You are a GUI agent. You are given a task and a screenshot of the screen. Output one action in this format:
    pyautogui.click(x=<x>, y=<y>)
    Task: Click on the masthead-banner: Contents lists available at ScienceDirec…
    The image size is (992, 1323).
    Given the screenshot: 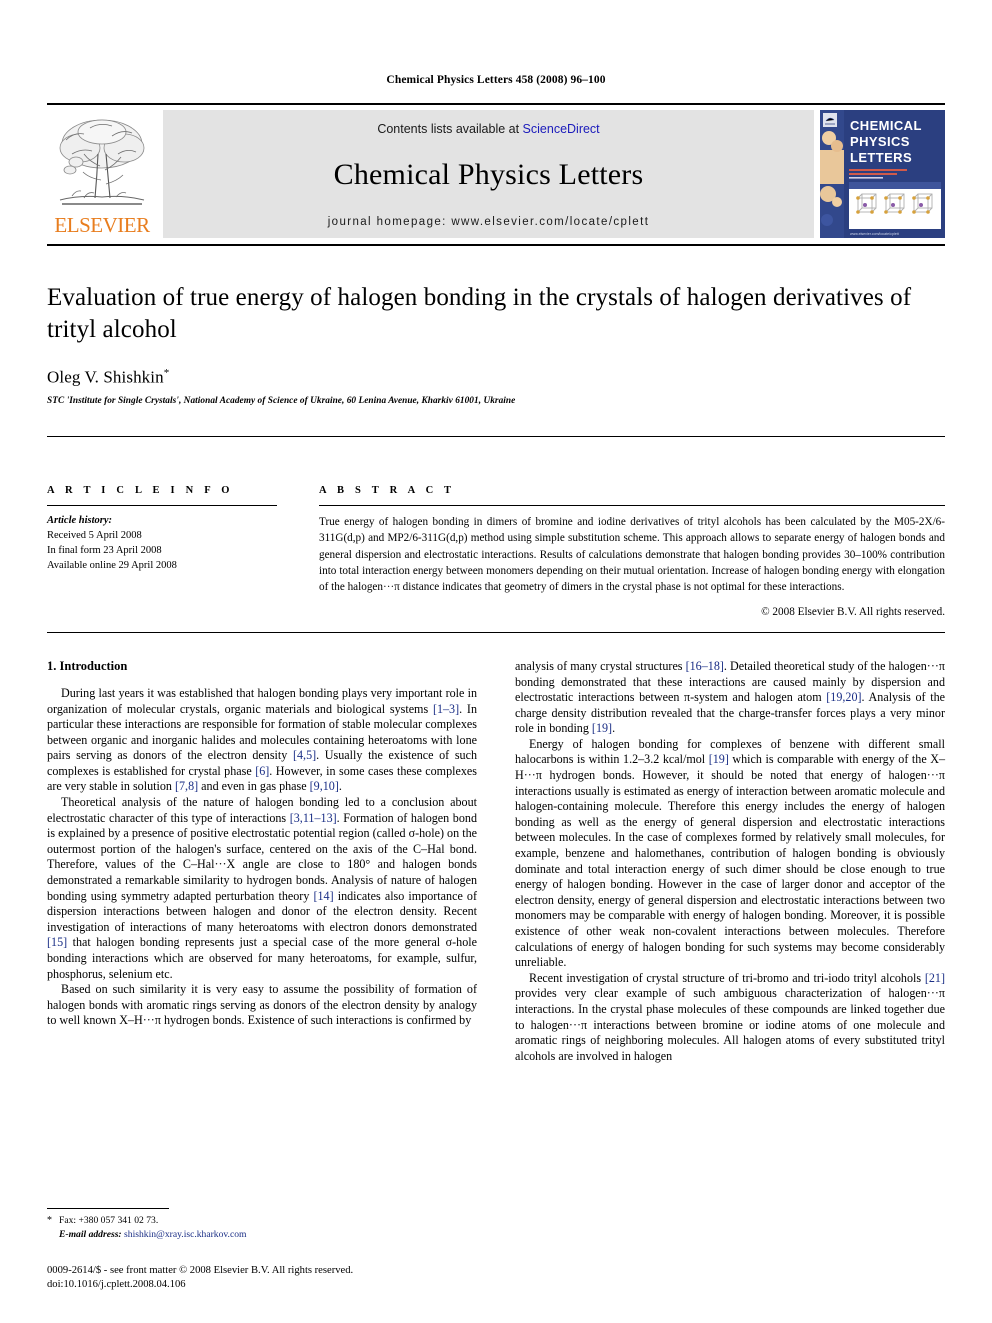 What is the action you would take?
    pyautogui.click(x=488, y=173)
    